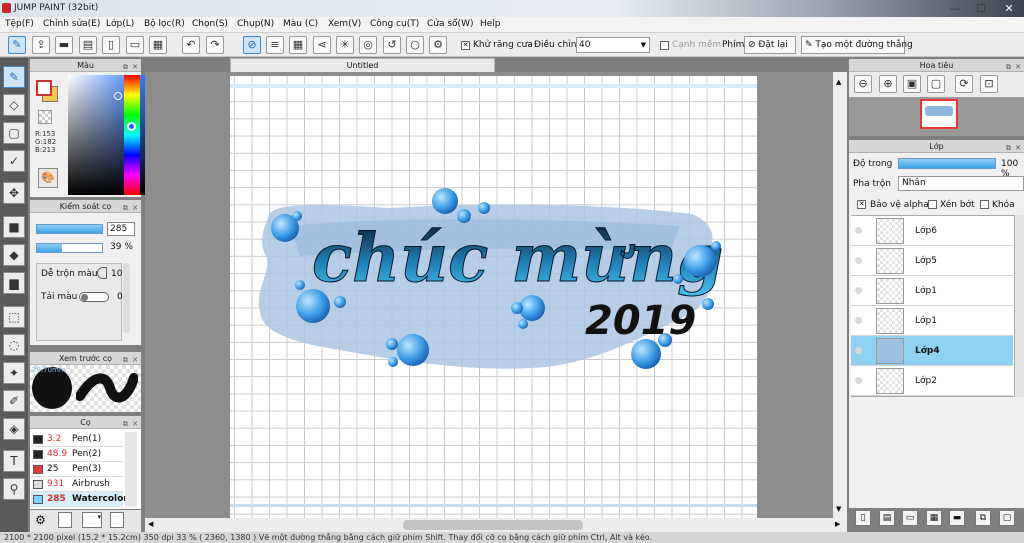  What do you see at coordinates (838, 82) in the screenshot?
I see `scroll-up-icon: ▲` at bounding box center [838, 82].